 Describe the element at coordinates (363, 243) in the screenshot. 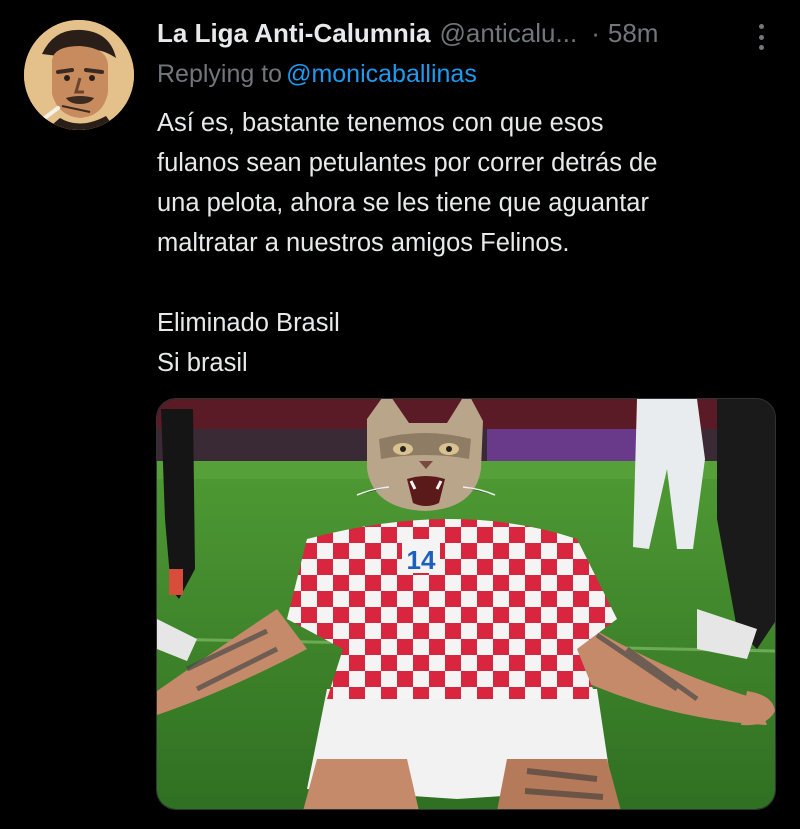

I see `tweet-text-line: maltratar a nuestros amigos Felinos.` at that location.